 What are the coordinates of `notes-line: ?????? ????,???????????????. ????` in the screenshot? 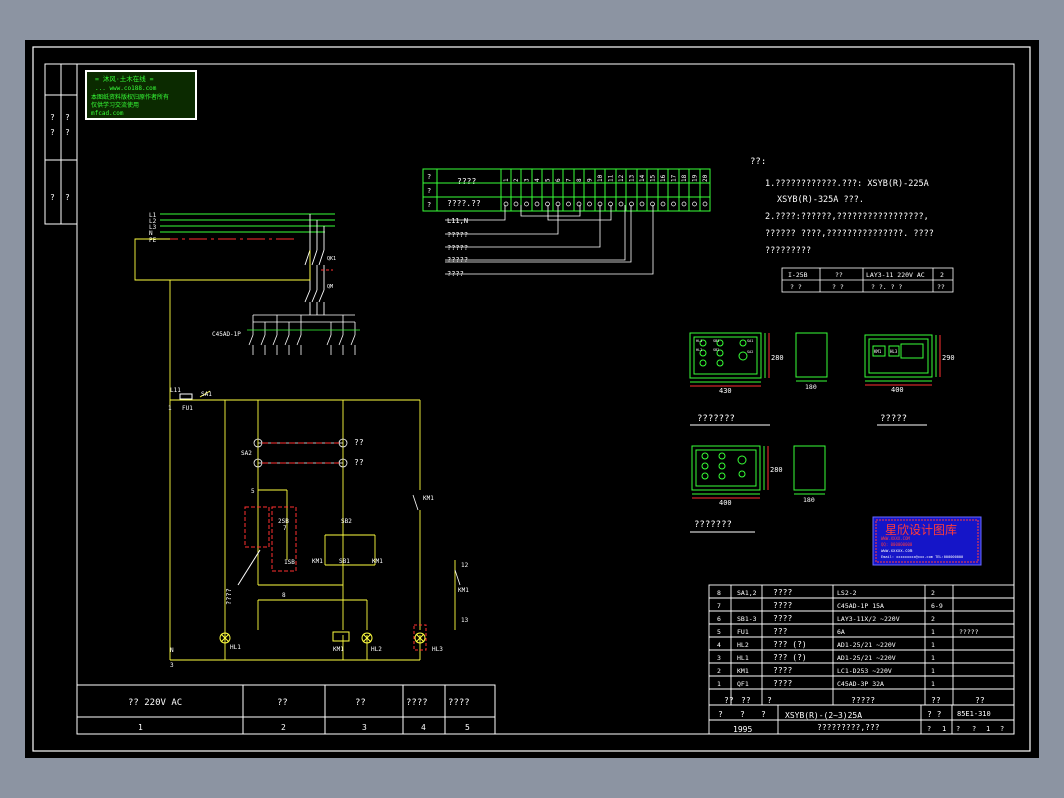 It's located at (849, 234).